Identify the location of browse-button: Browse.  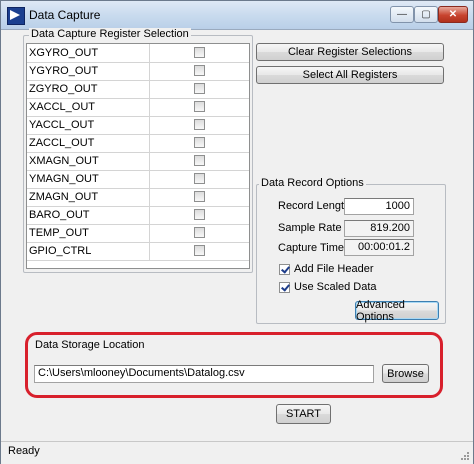
(405, 373).